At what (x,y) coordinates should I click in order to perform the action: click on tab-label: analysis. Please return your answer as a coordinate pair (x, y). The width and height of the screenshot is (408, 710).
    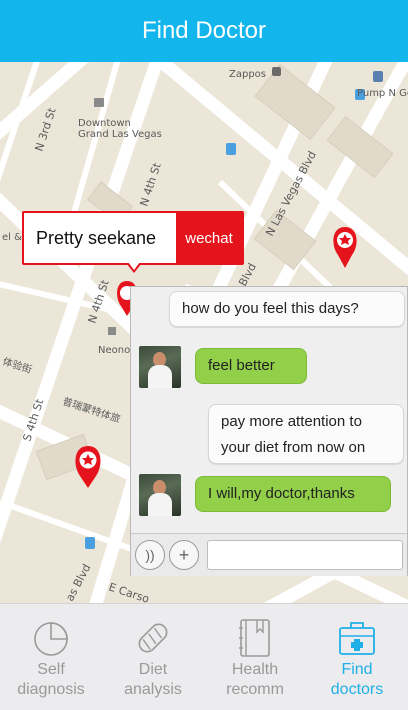
    Looking at the image, I should click on (153, 689).